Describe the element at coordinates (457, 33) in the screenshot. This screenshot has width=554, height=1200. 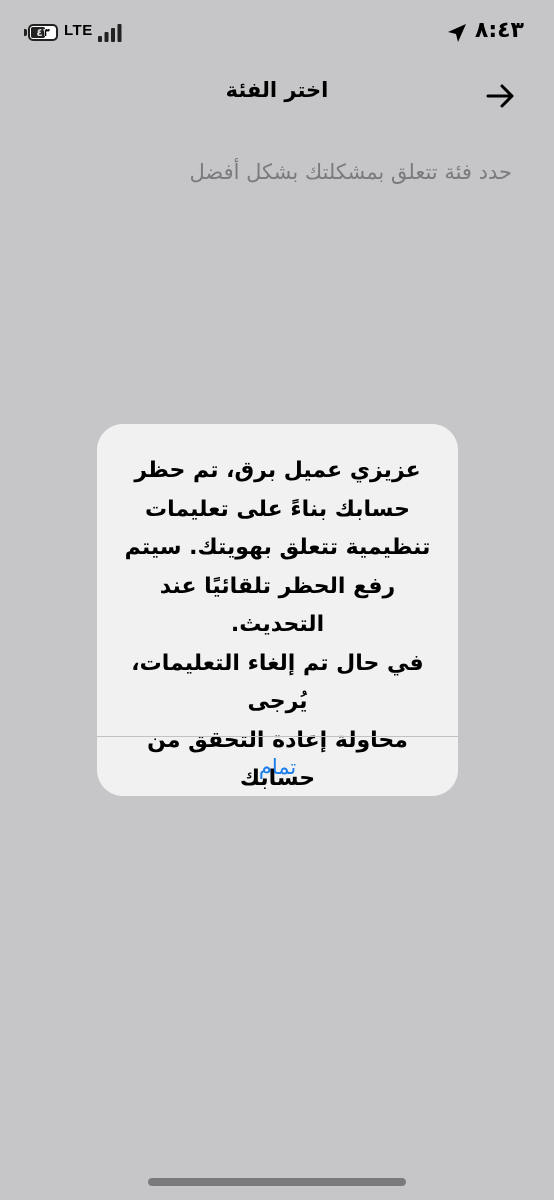
I see `location-arrow-icon` at that location.